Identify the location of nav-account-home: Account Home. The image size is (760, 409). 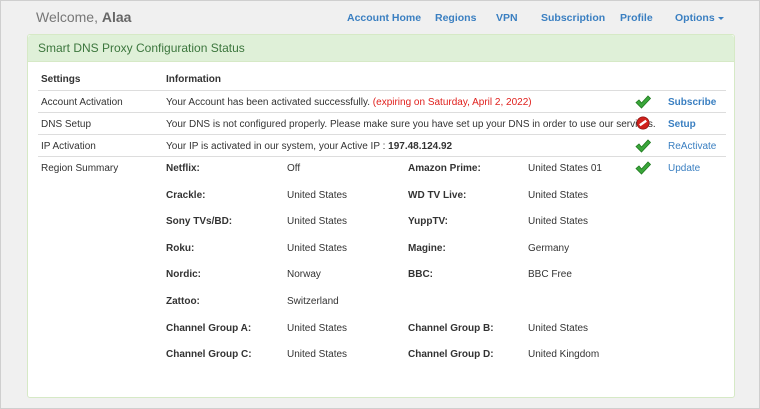
(384, 18).